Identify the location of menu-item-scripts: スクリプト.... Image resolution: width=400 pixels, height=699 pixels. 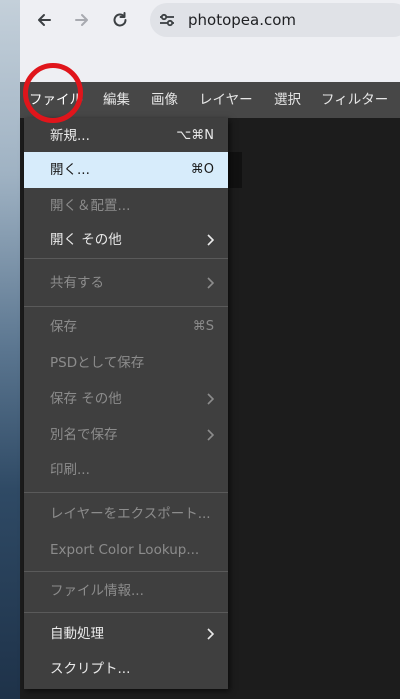
(126, 669).